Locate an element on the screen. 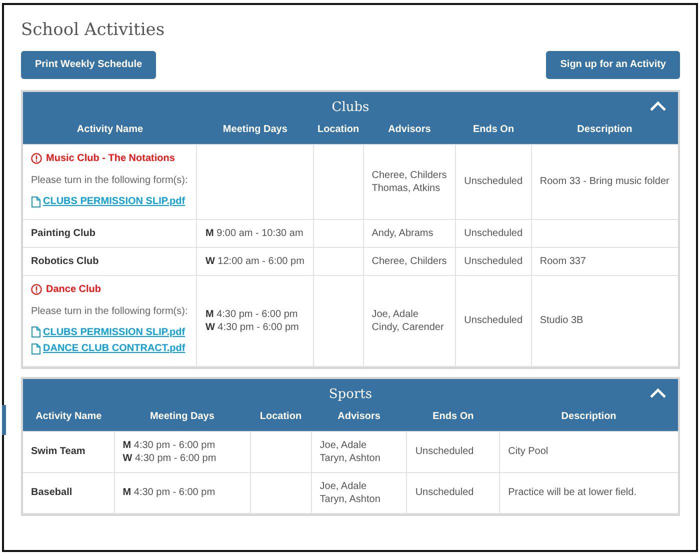 The width and height of the screenshot is (700, 555). advisor-name: Cindy, Carender is located at coordinates (408, 327).